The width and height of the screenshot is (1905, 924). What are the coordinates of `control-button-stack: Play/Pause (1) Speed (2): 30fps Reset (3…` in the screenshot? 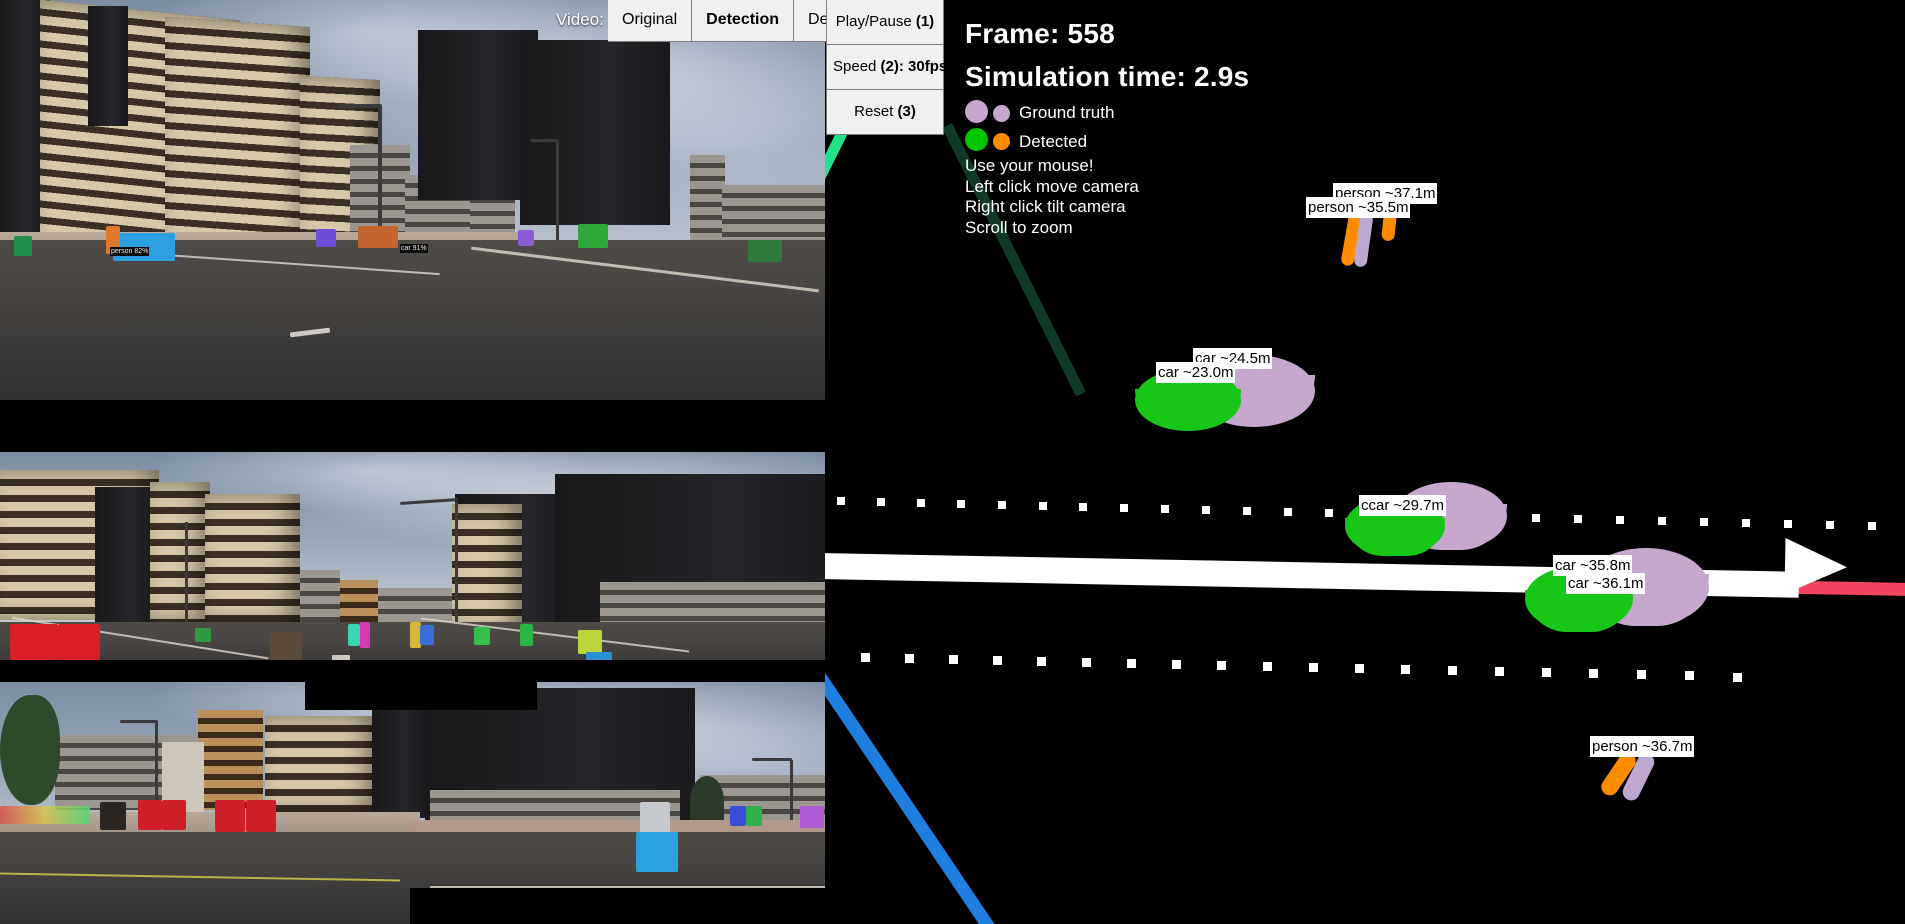 It's located at (887, 67).